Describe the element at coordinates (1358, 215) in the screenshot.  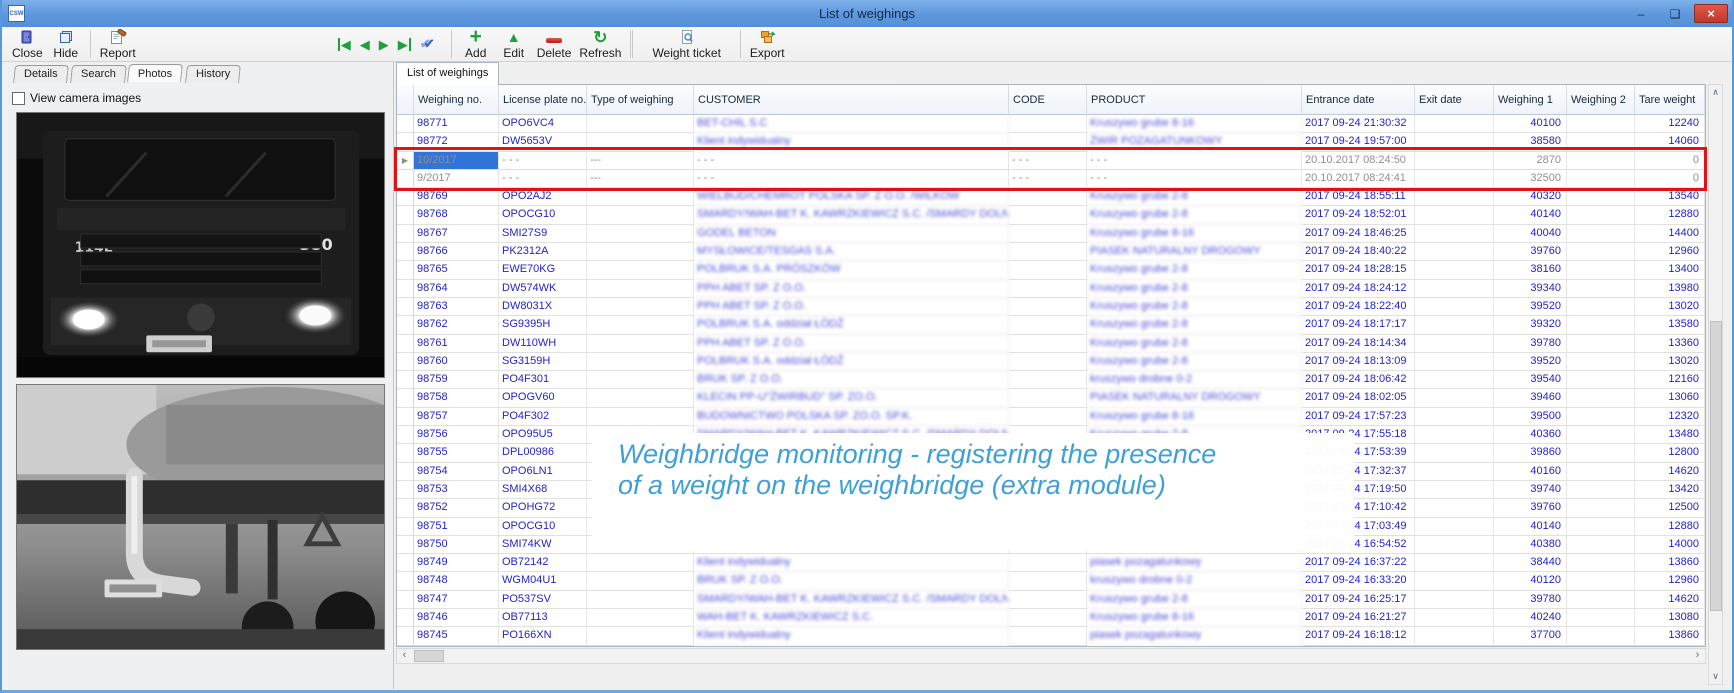
I see `cell-entrance-date: 2017 09-24 18:52:01` at that location.